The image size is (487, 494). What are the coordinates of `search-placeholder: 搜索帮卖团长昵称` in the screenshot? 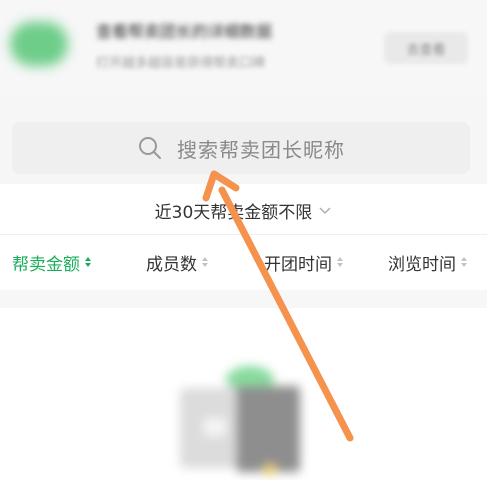 It's located at (261, 149).